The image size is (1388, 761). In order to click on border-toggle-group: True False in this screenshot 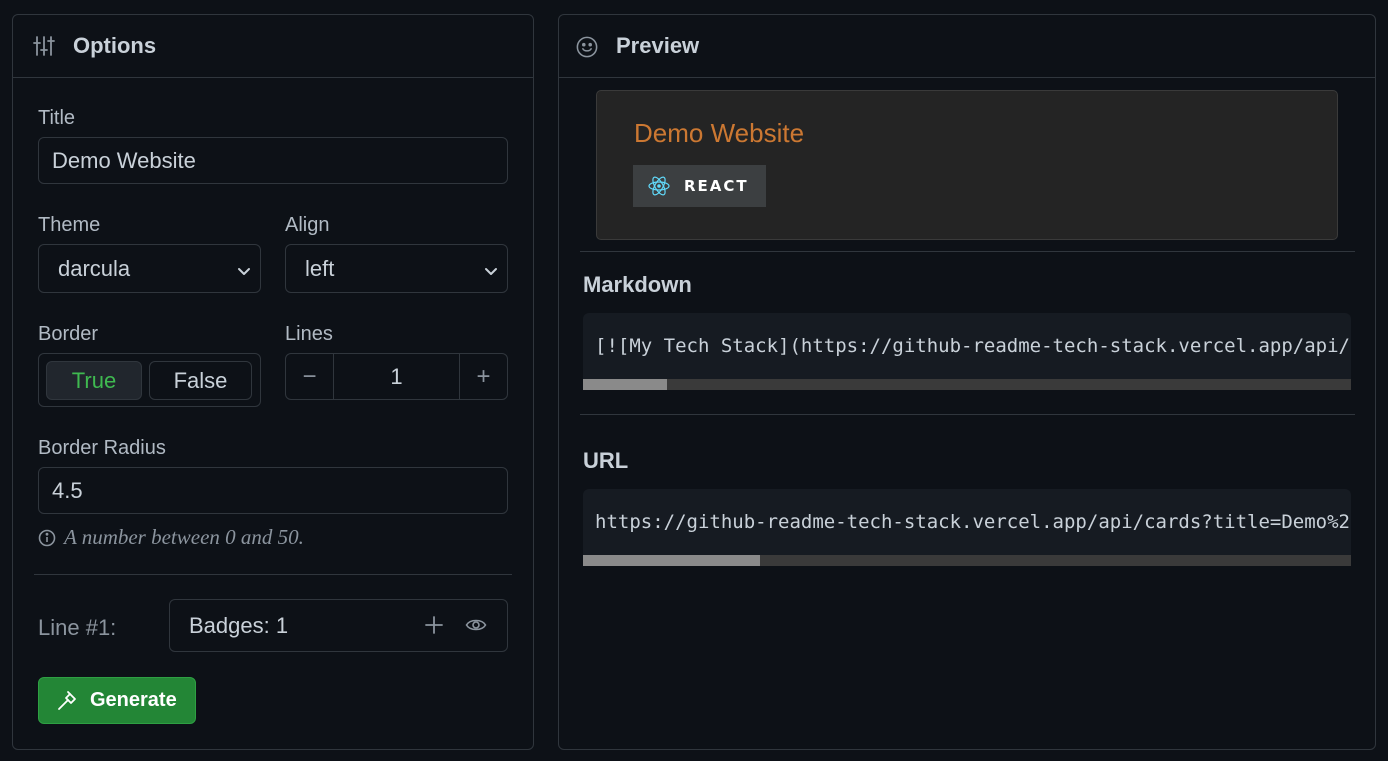, I will do `click(149, 380)`.